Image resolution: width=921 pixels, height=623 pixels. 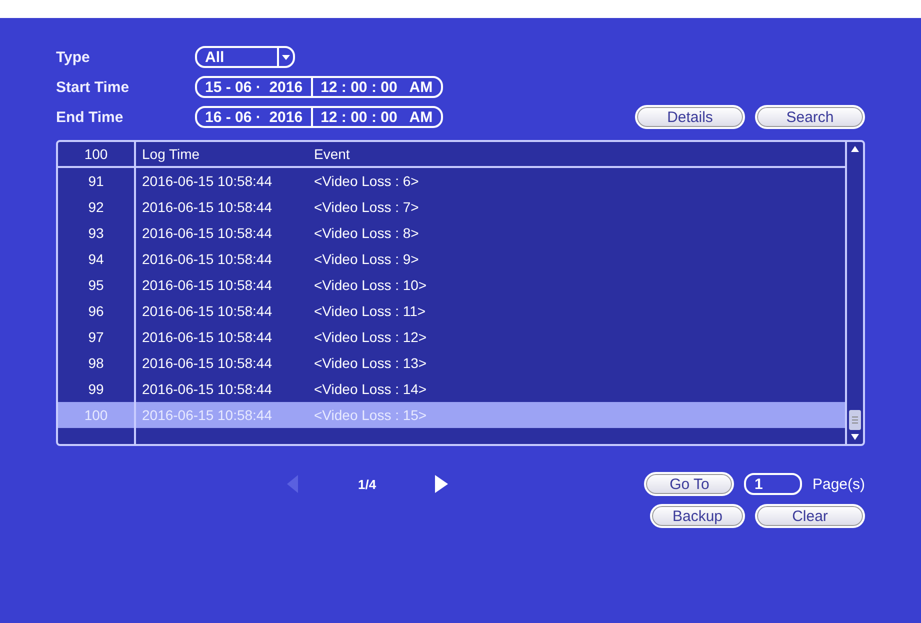 What do you see at coordinates (451, 337) in the screenshot?
I see `table-row: 97 2016-06-15 10:58:44 <Video Loss : 12>` at bounding box center [451, 337].